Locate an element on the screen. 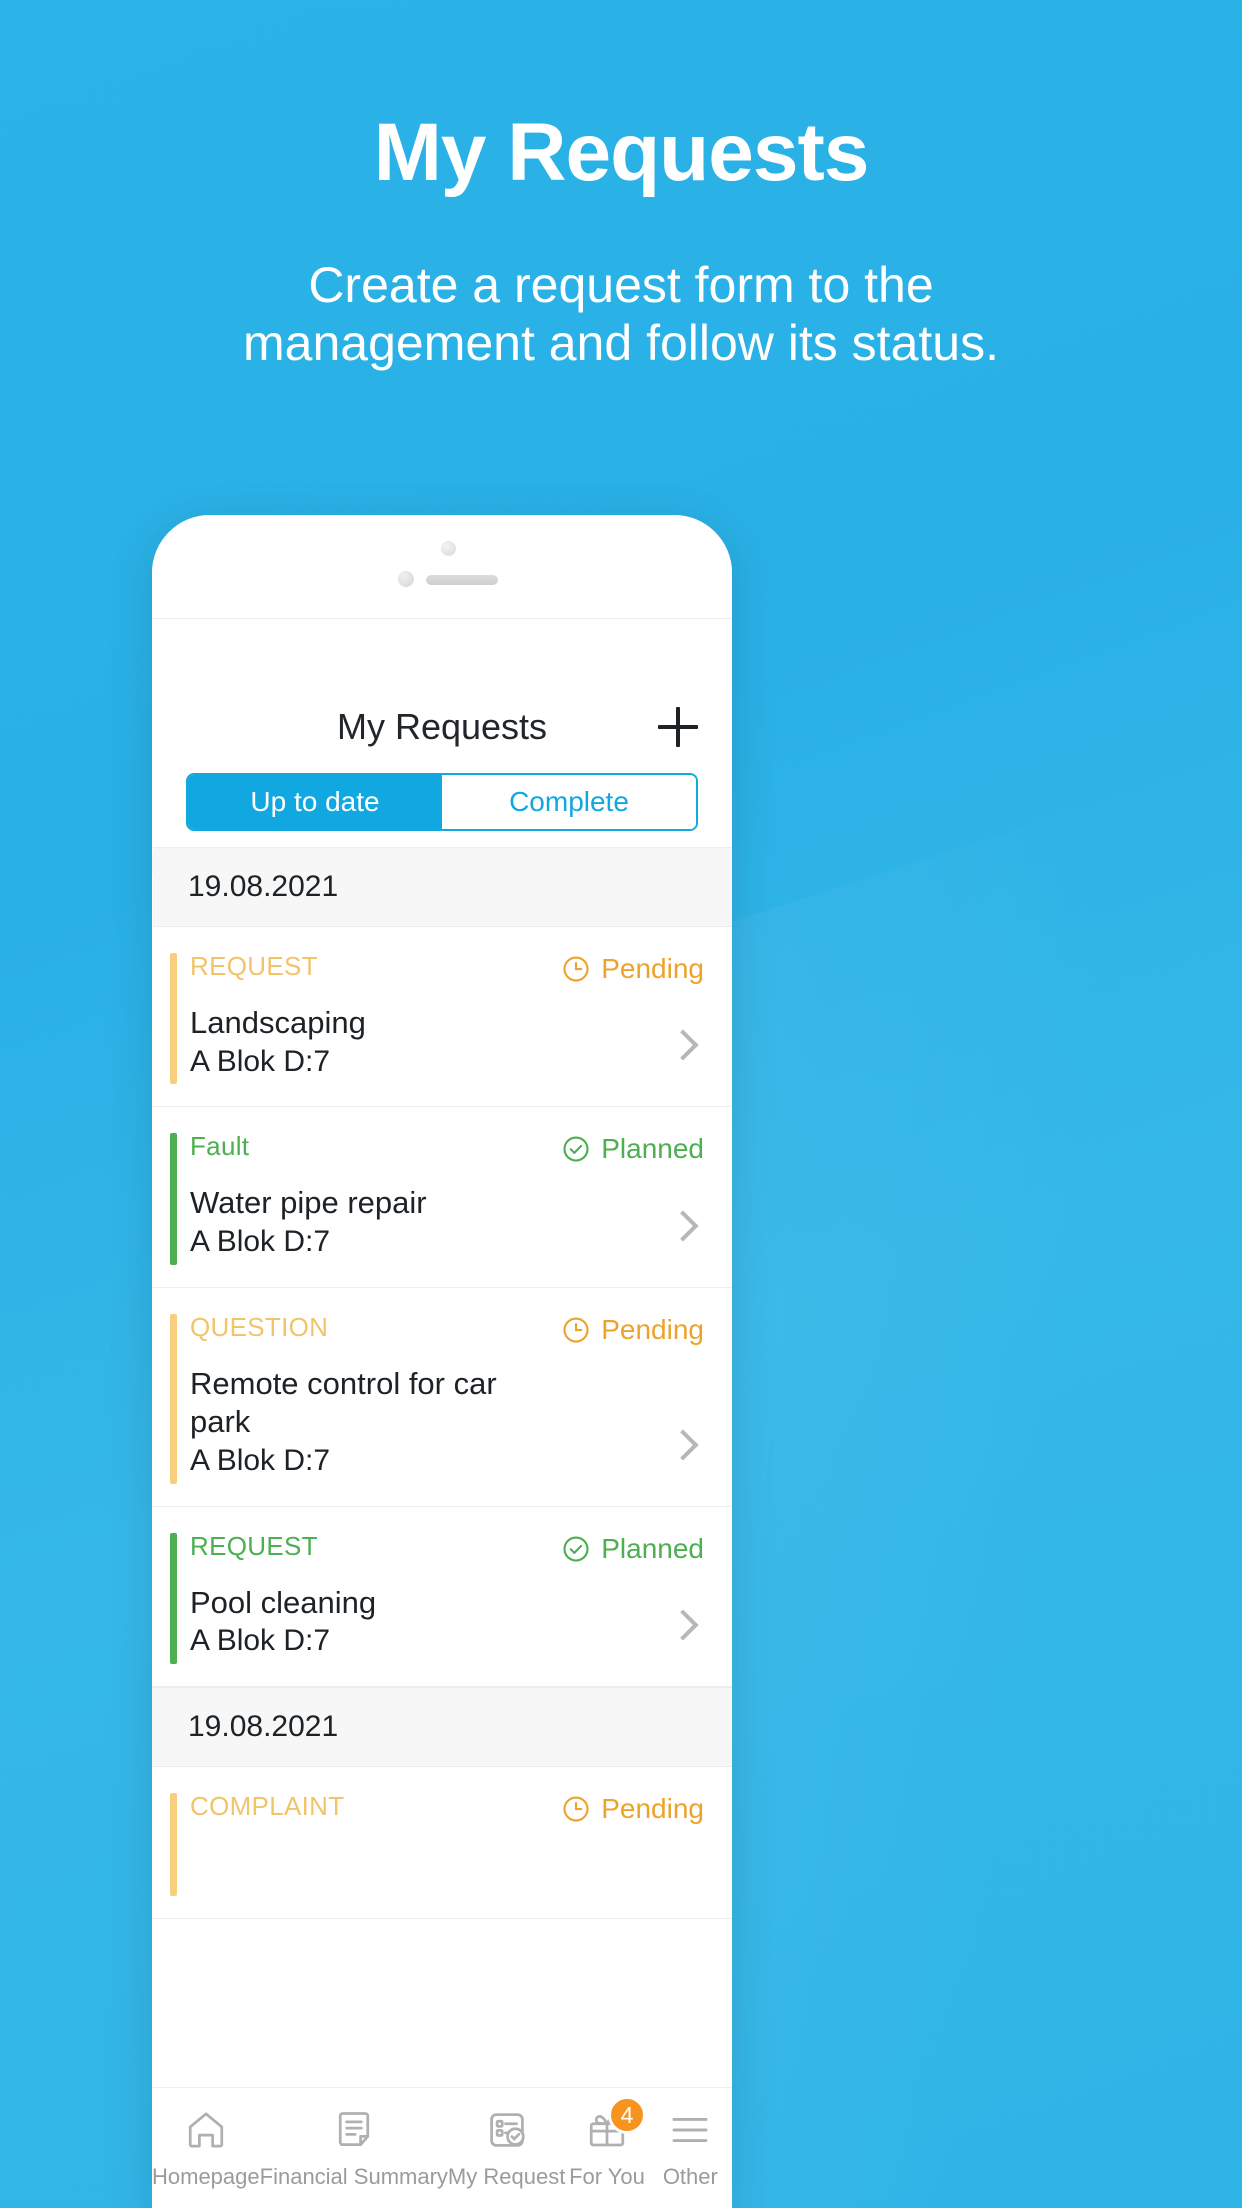 This screenshot has height=2208, width=1242. nav-label: Other is located at coordinates (690, 2176).